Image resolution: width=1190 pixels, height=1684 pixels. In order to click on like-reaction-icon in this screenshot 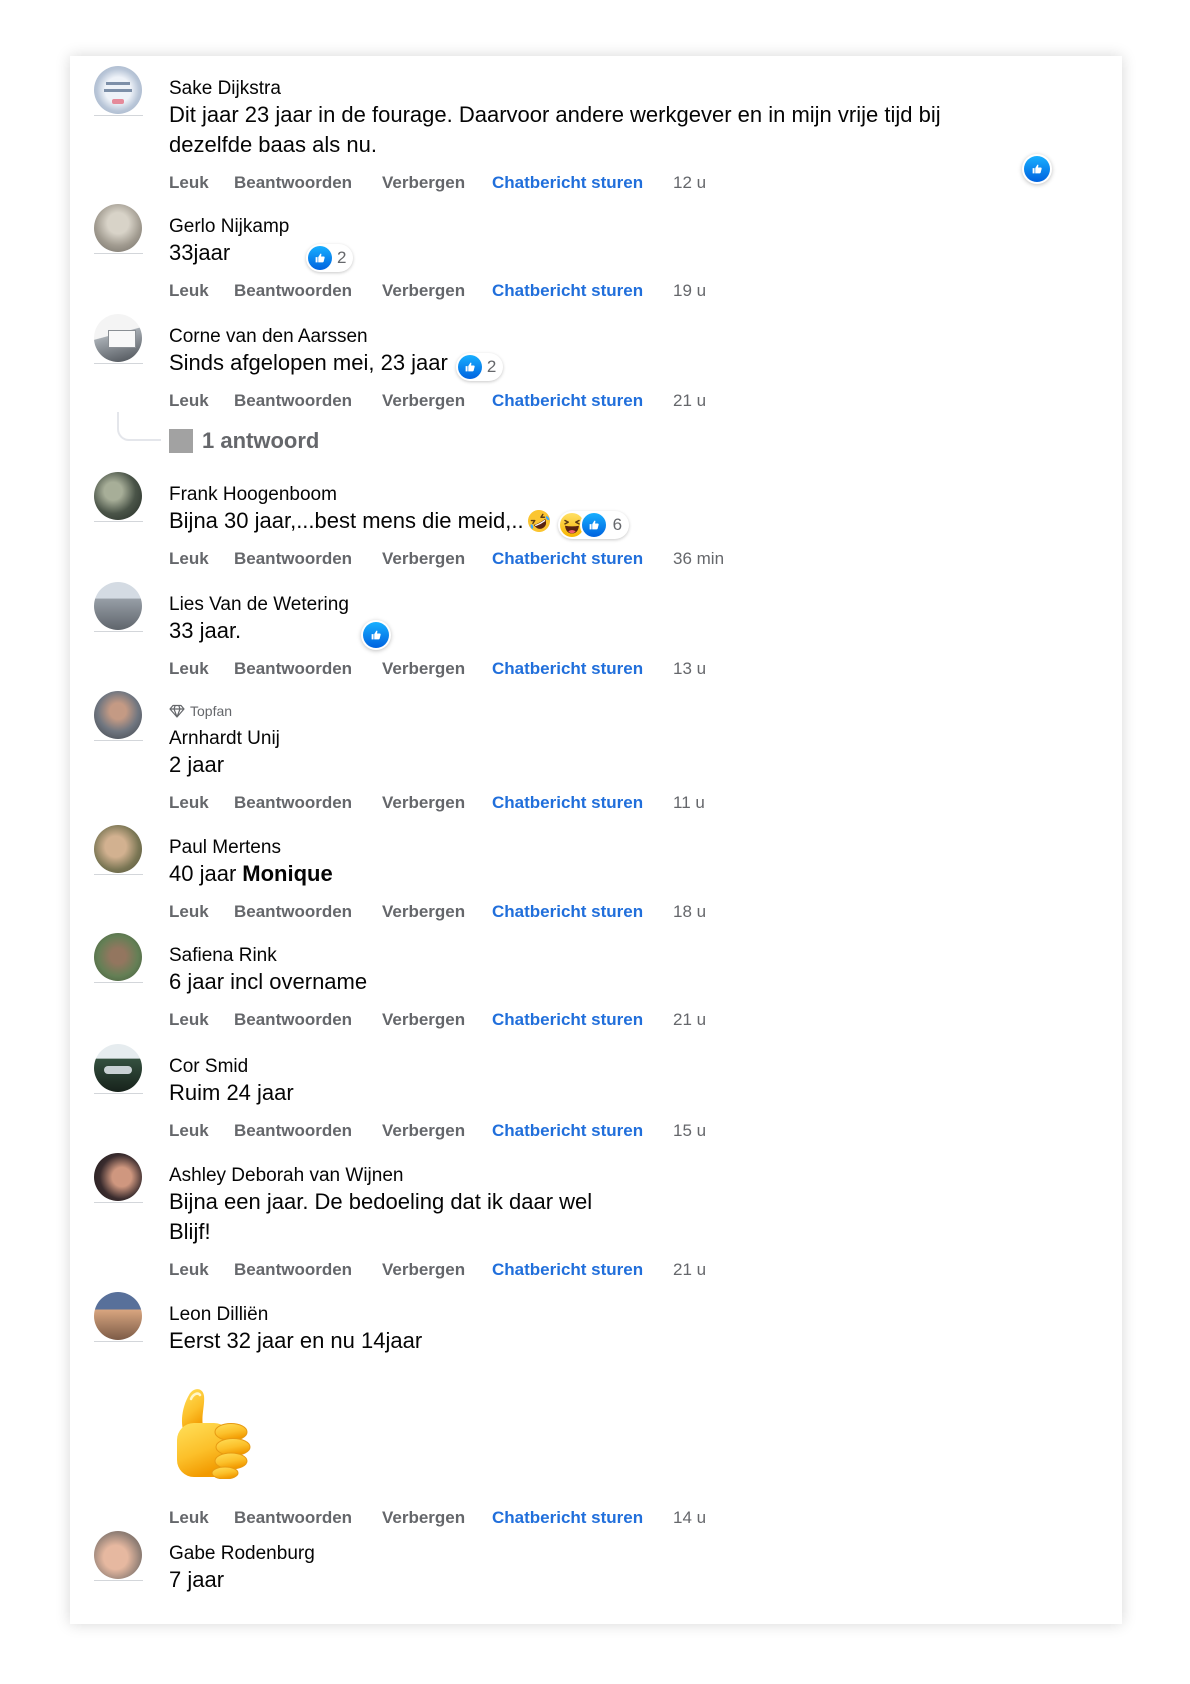, I will do `click(1037, 169)`.